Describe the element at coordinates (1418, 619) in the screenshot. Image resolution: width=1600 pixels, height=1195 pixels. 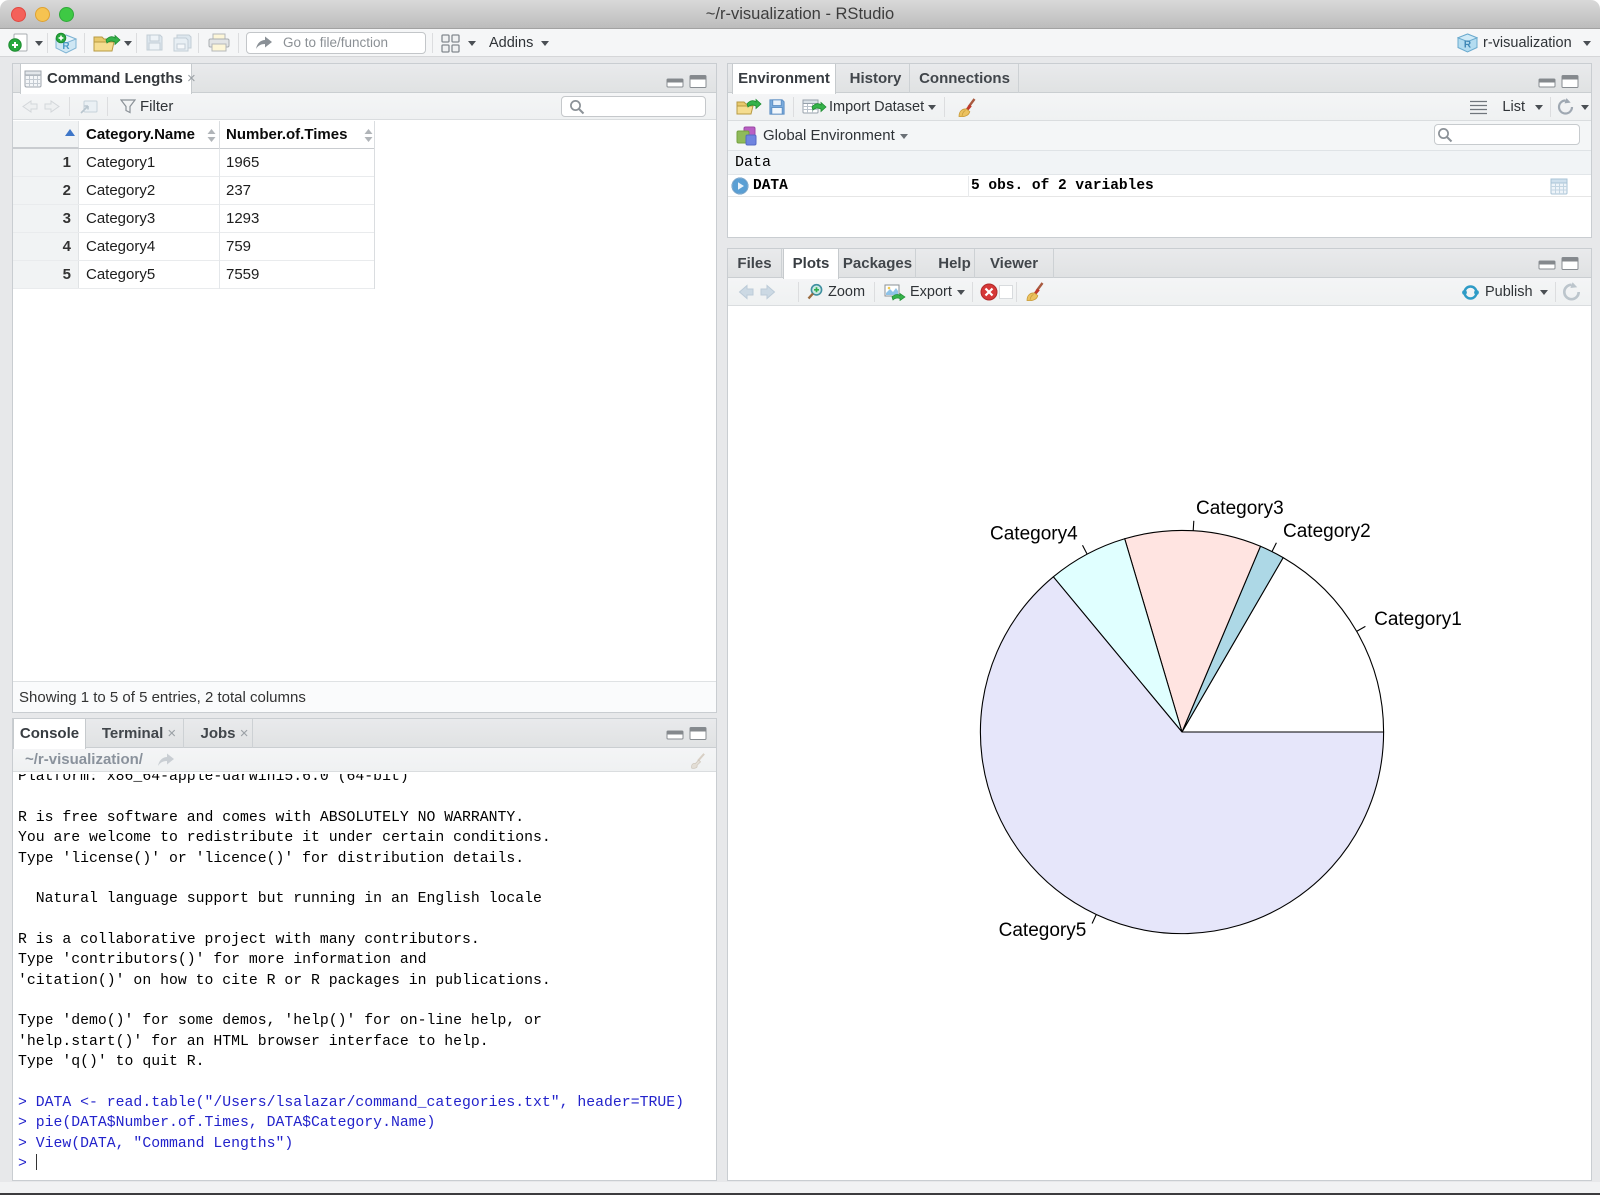
I see `svg-text: Category1` at that location.